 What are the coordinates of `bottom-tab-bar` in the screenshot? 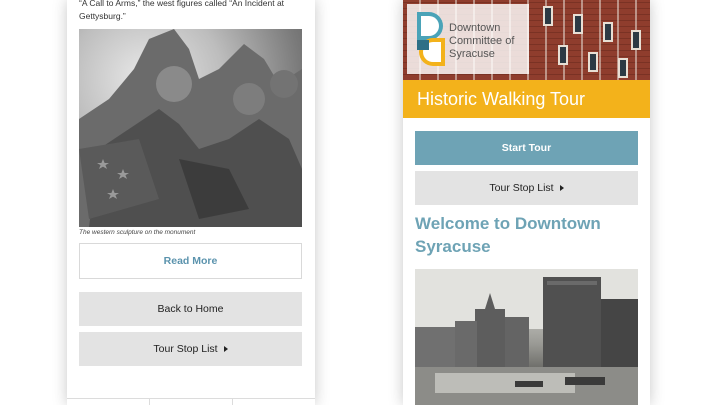 It's located at (191, 401).